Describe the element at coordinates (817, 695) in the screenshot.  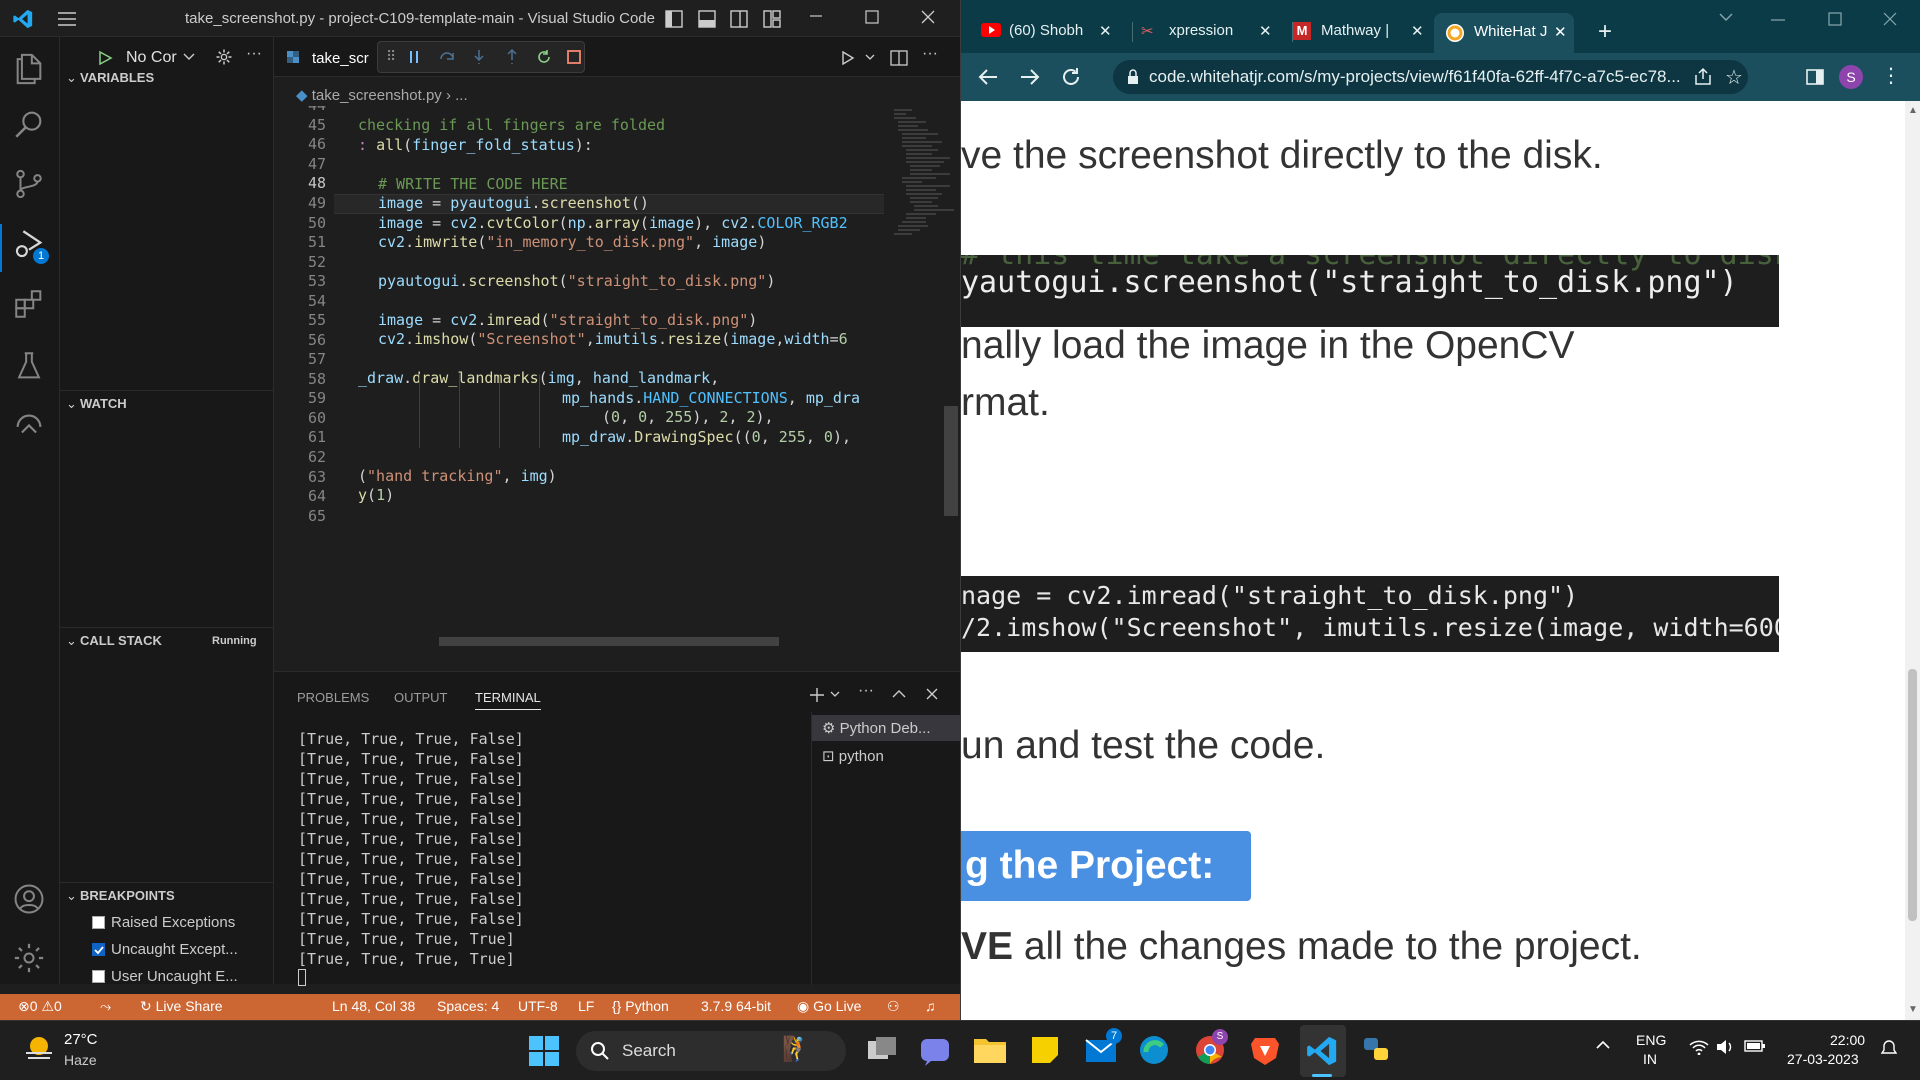
I see `new-terminal-icon` at that location.